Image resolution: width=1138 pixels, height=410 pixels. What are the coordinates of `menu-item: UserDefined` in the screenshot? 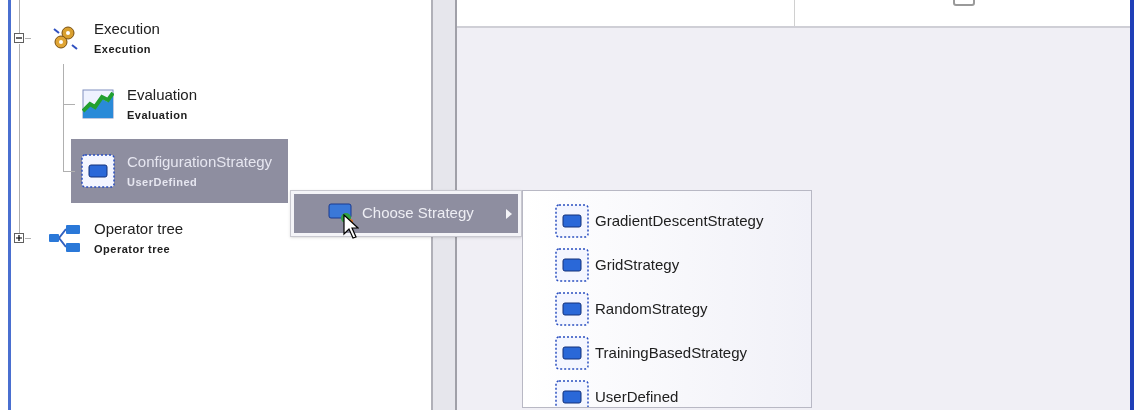 It's located at (667, 391).